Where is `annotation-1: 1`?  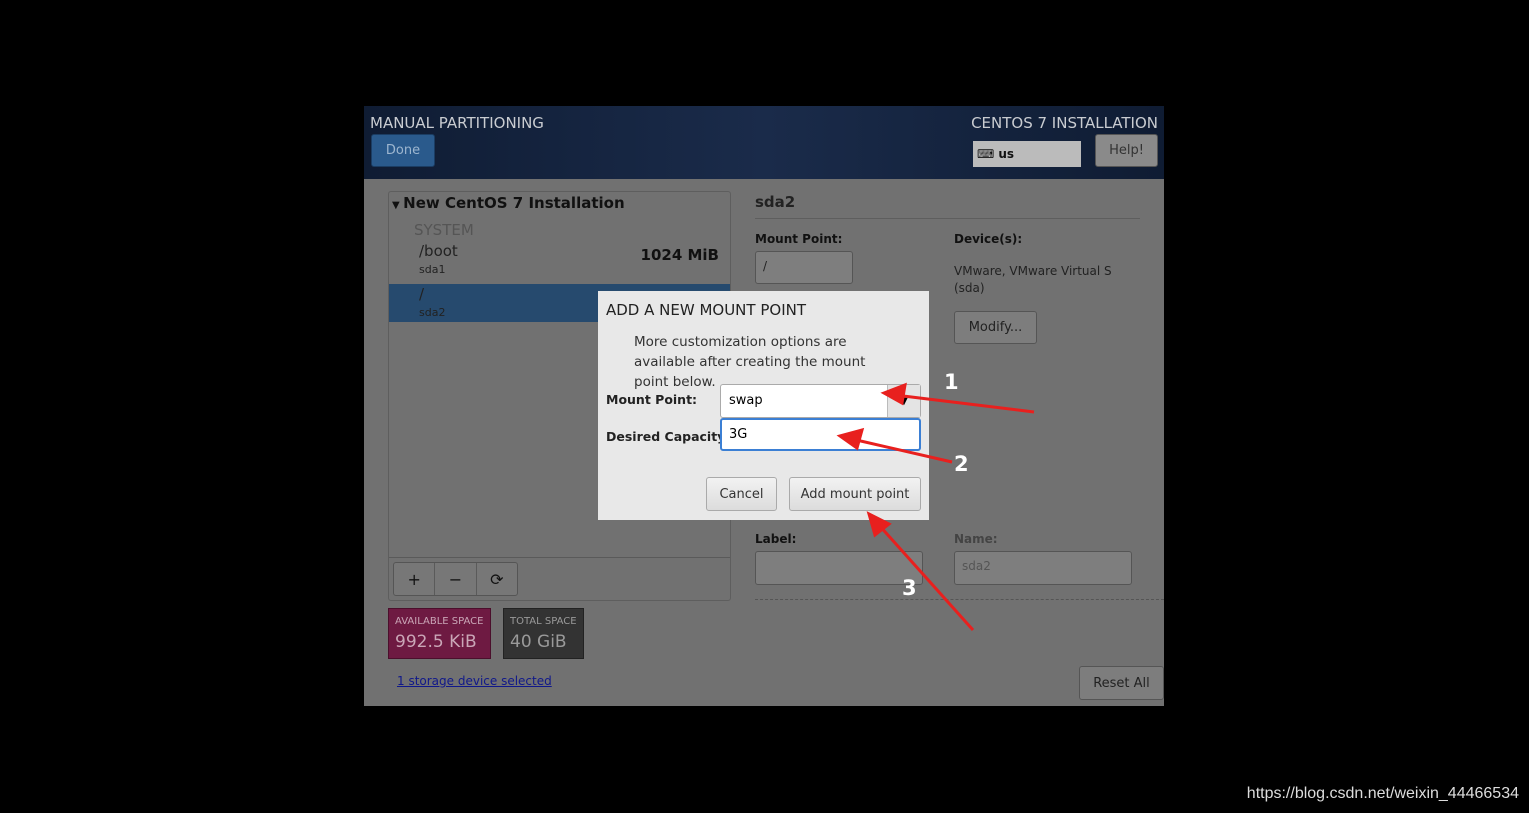
annotation-1: 1 is located at coordinates (951, 382).